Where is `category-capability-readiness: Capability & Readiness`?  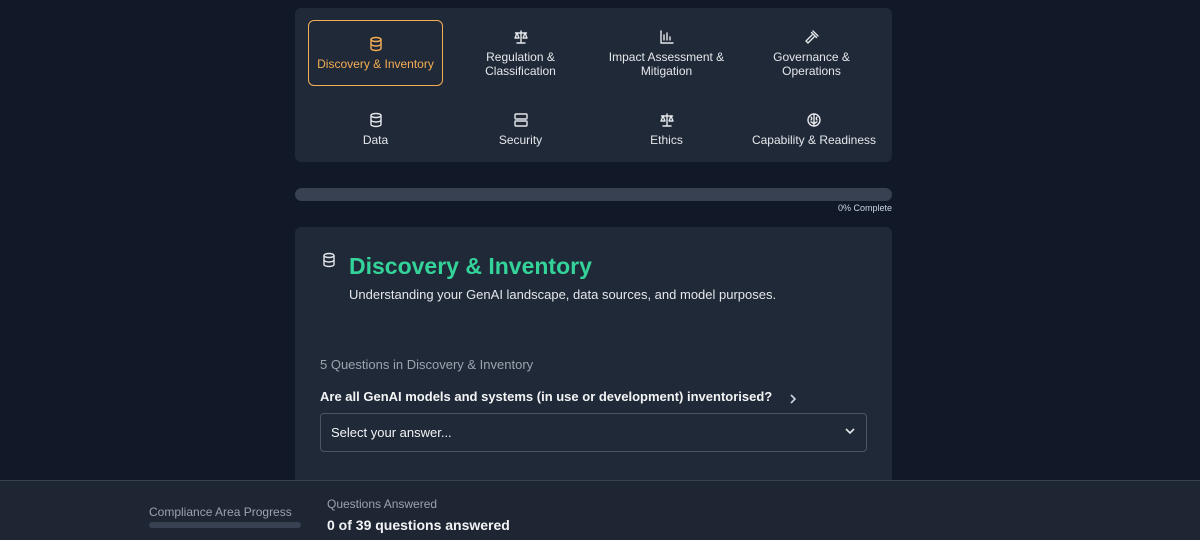 category-capability-readiness: Capability & Readiness is located at coordinates (814, 129).